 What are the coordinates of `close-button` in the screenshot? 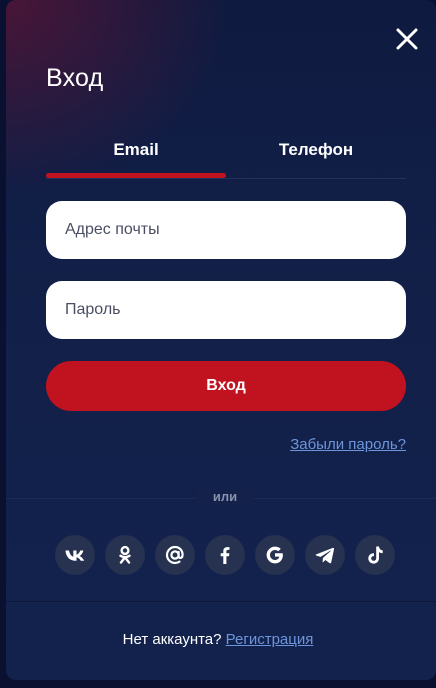 It's located at (407, 39).